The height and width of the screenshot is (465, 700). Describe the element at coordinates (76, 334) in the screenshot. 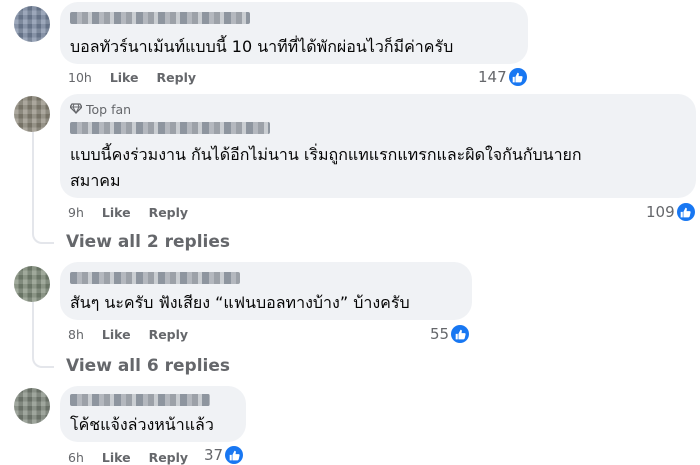

I see `comment-time: 8h` at that location.